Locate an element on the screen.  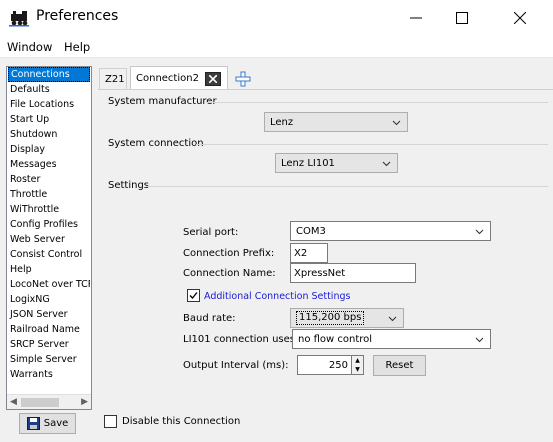
output-interval-input: 250 is located at coordinates (324, 365).